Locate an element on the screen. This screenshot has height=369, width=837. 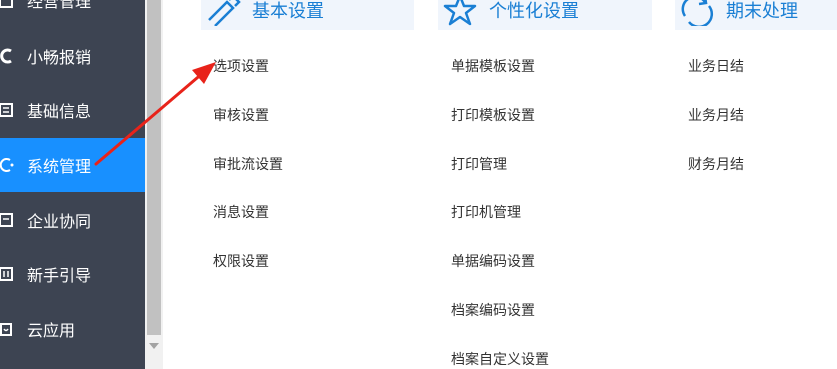
sidebar-item-label: 经营管理 is located at coordinates (59, 5).